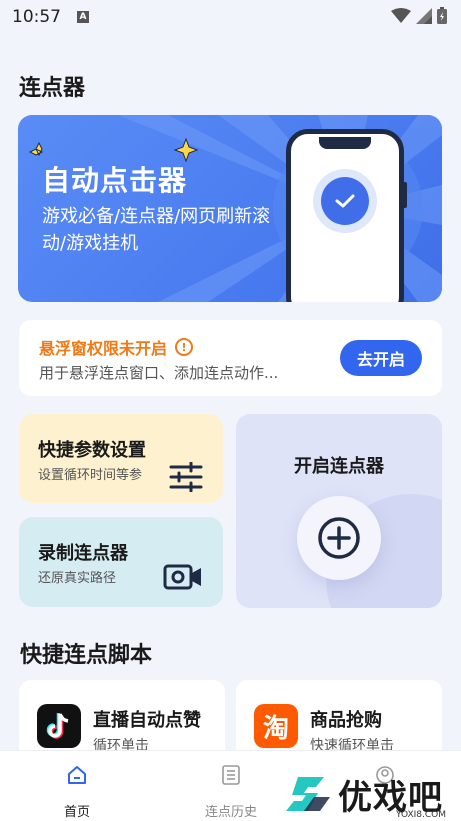 This screenshot has width=461, height=821. I want to click on script-card-live-like: 直播自动点赞 循环单击, so click(122, 720).